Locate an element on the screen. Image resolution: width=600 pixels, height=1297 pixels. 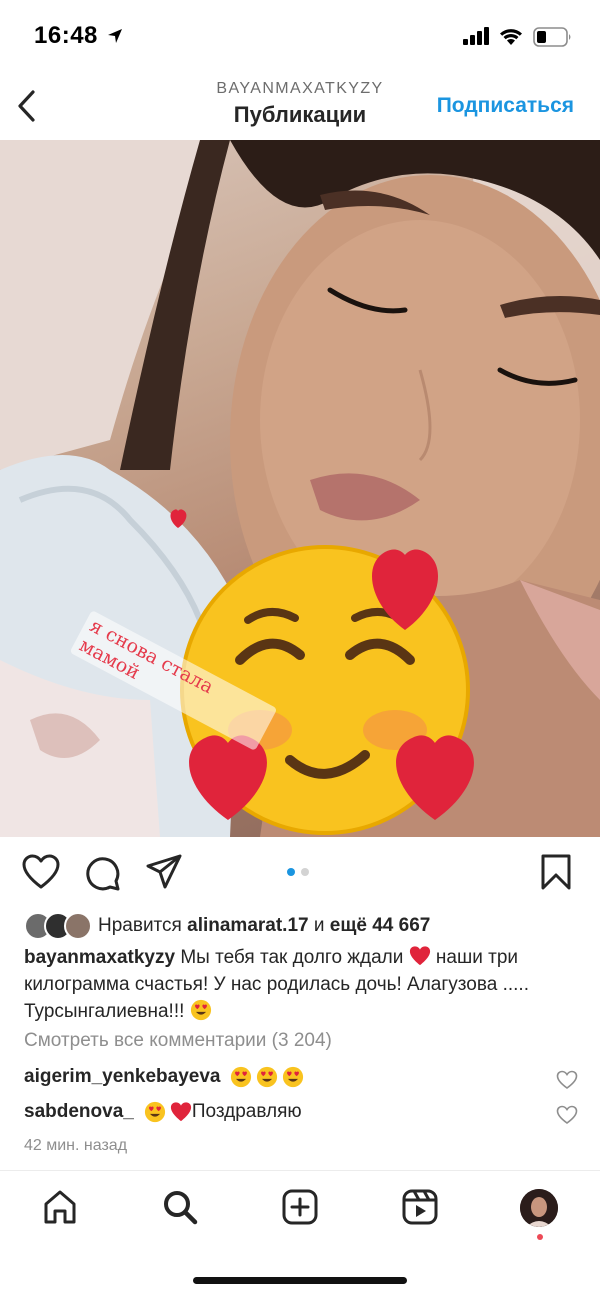
caption-author: bayanmaxatkyzy is located at coordinates (99, 957).